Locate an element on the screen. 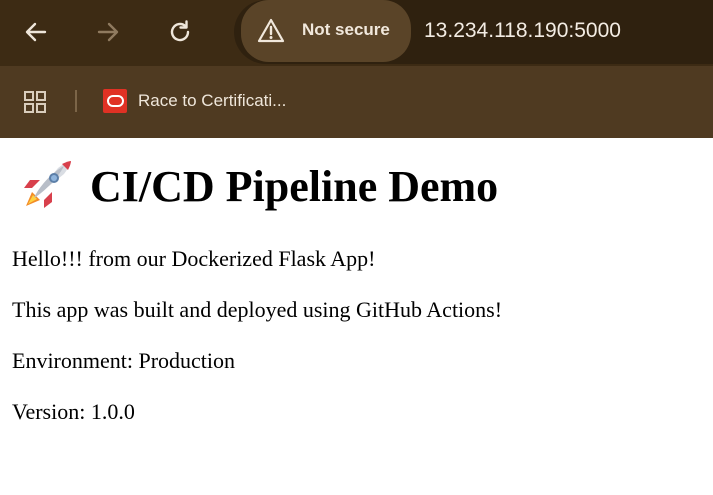  page-title: CI/CD Pipeline Demo is located at coordinates (360, 186).